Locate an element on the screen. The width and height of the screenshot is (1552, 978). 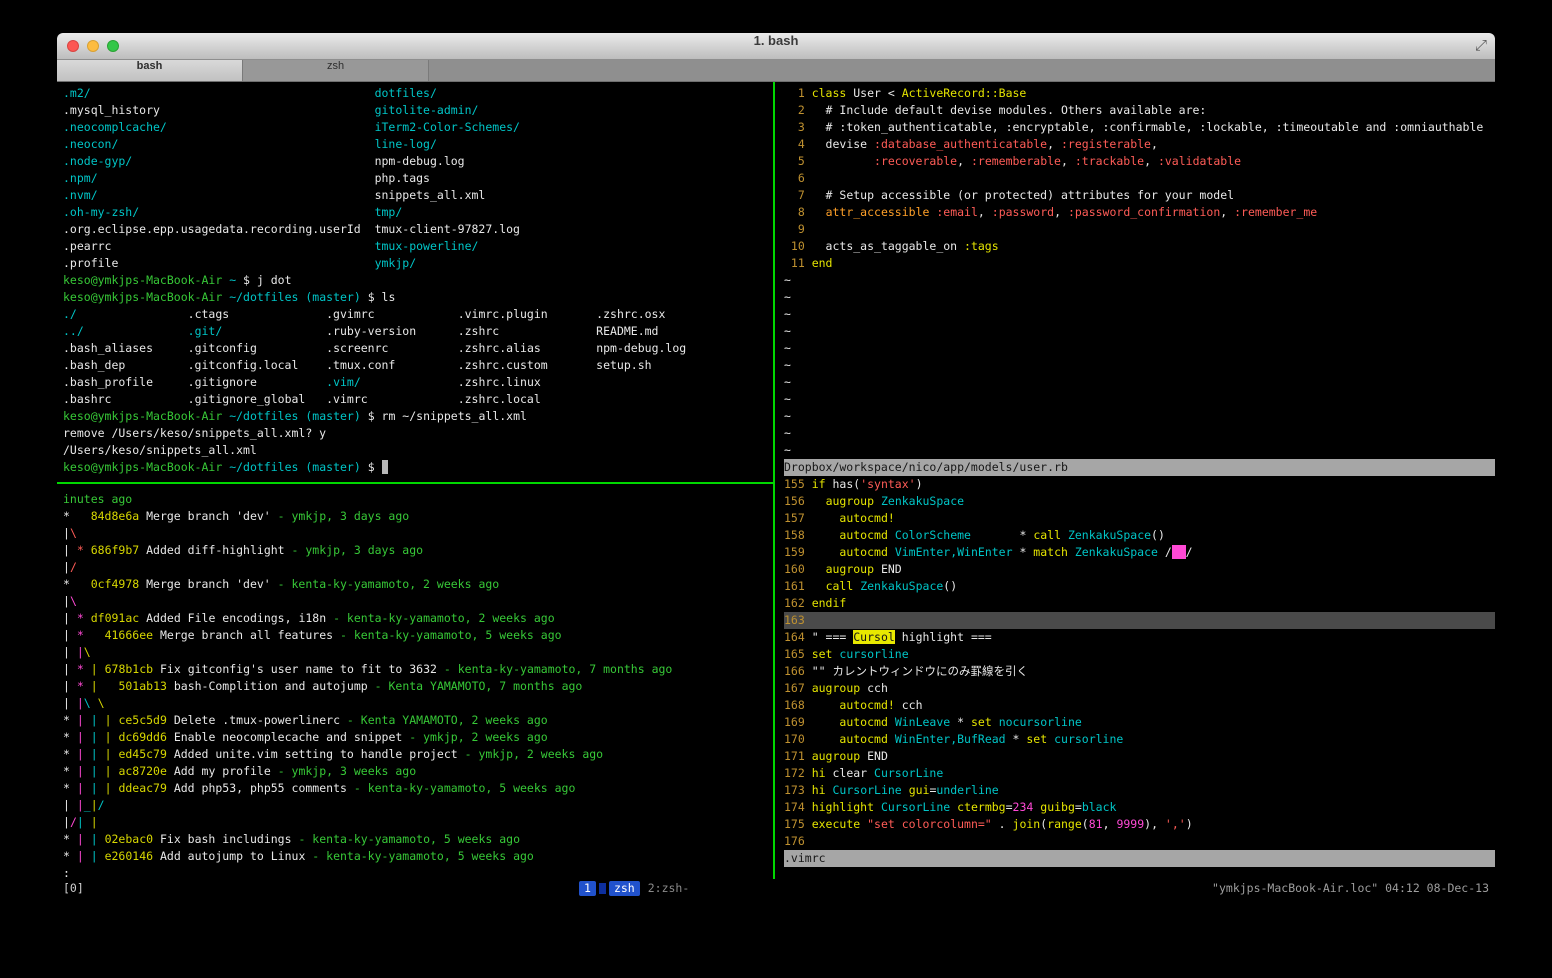
terminal-line: 10 acts_as_taggable_on :tags is located at coordinates (891, 246).